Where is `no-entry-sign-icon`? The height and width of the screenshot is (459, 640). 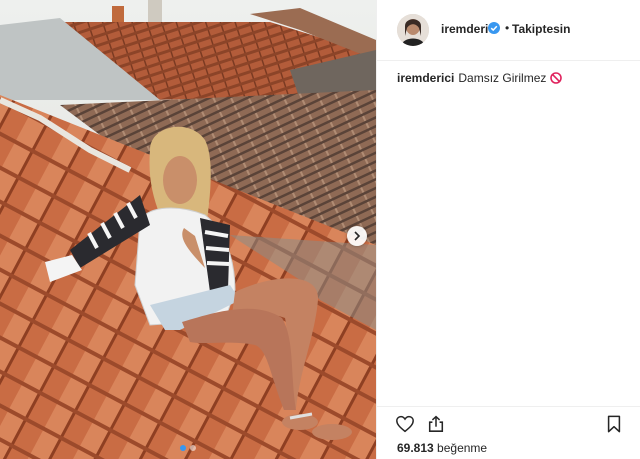
no-entry-sign-icon is located at coordinates (556, 78).